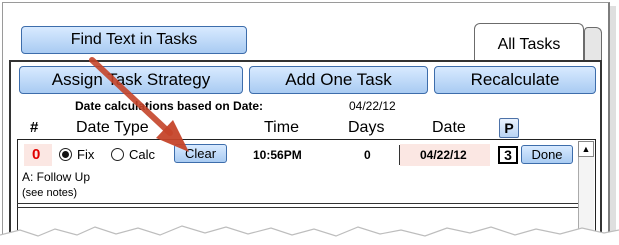 The image size is (619, 245). I want to click on column-time: Time, so click(281, 127).